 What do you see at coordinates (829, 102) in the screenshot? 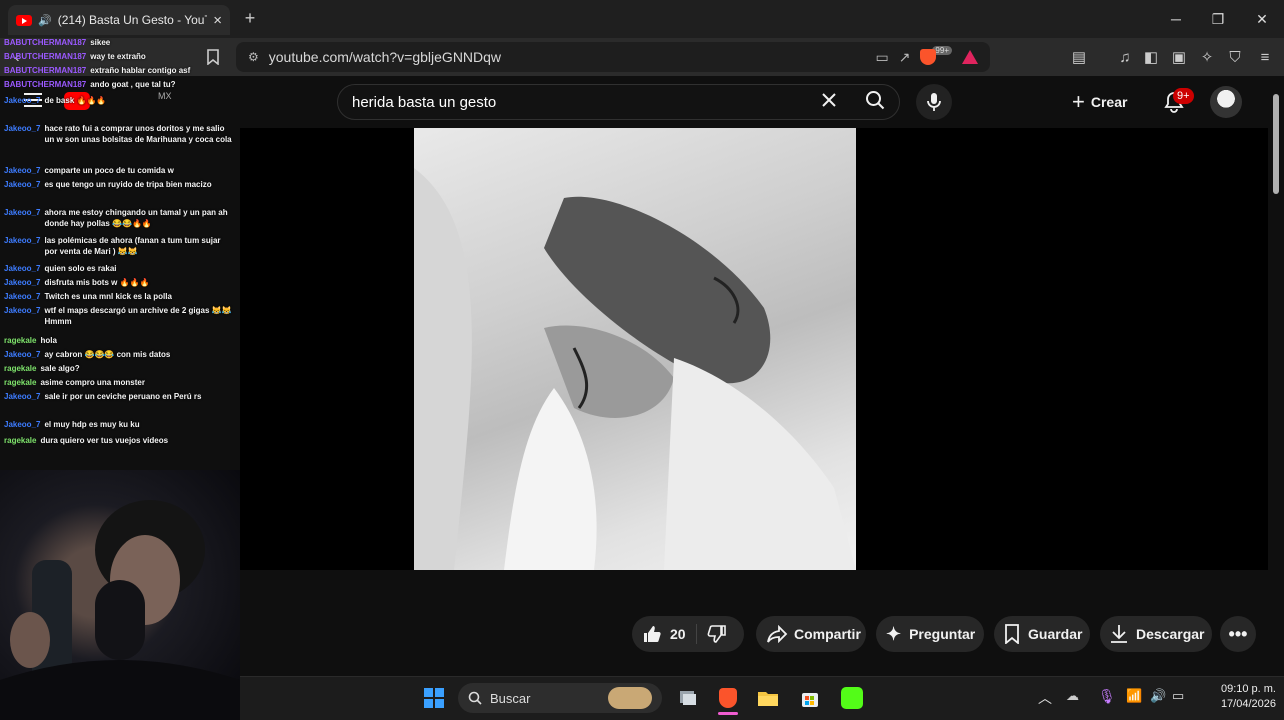
I see `clear-search-icon` at bounding box center [829, 102].